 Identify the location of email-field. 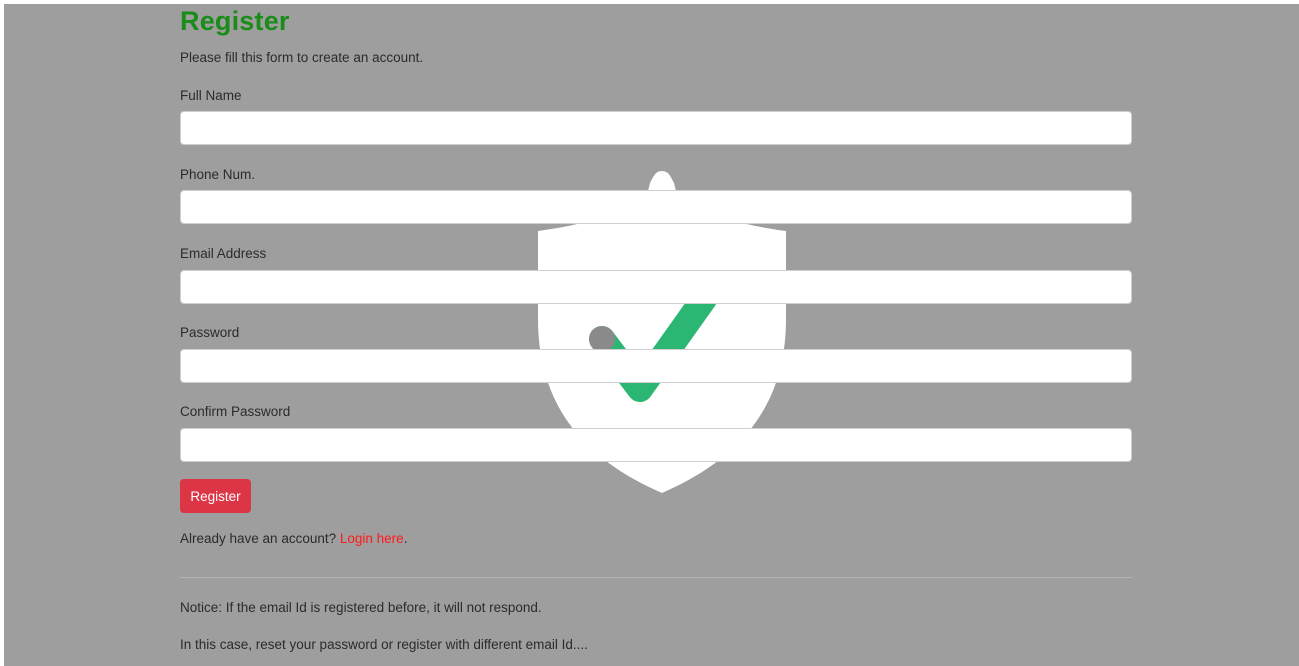
(656, 287).